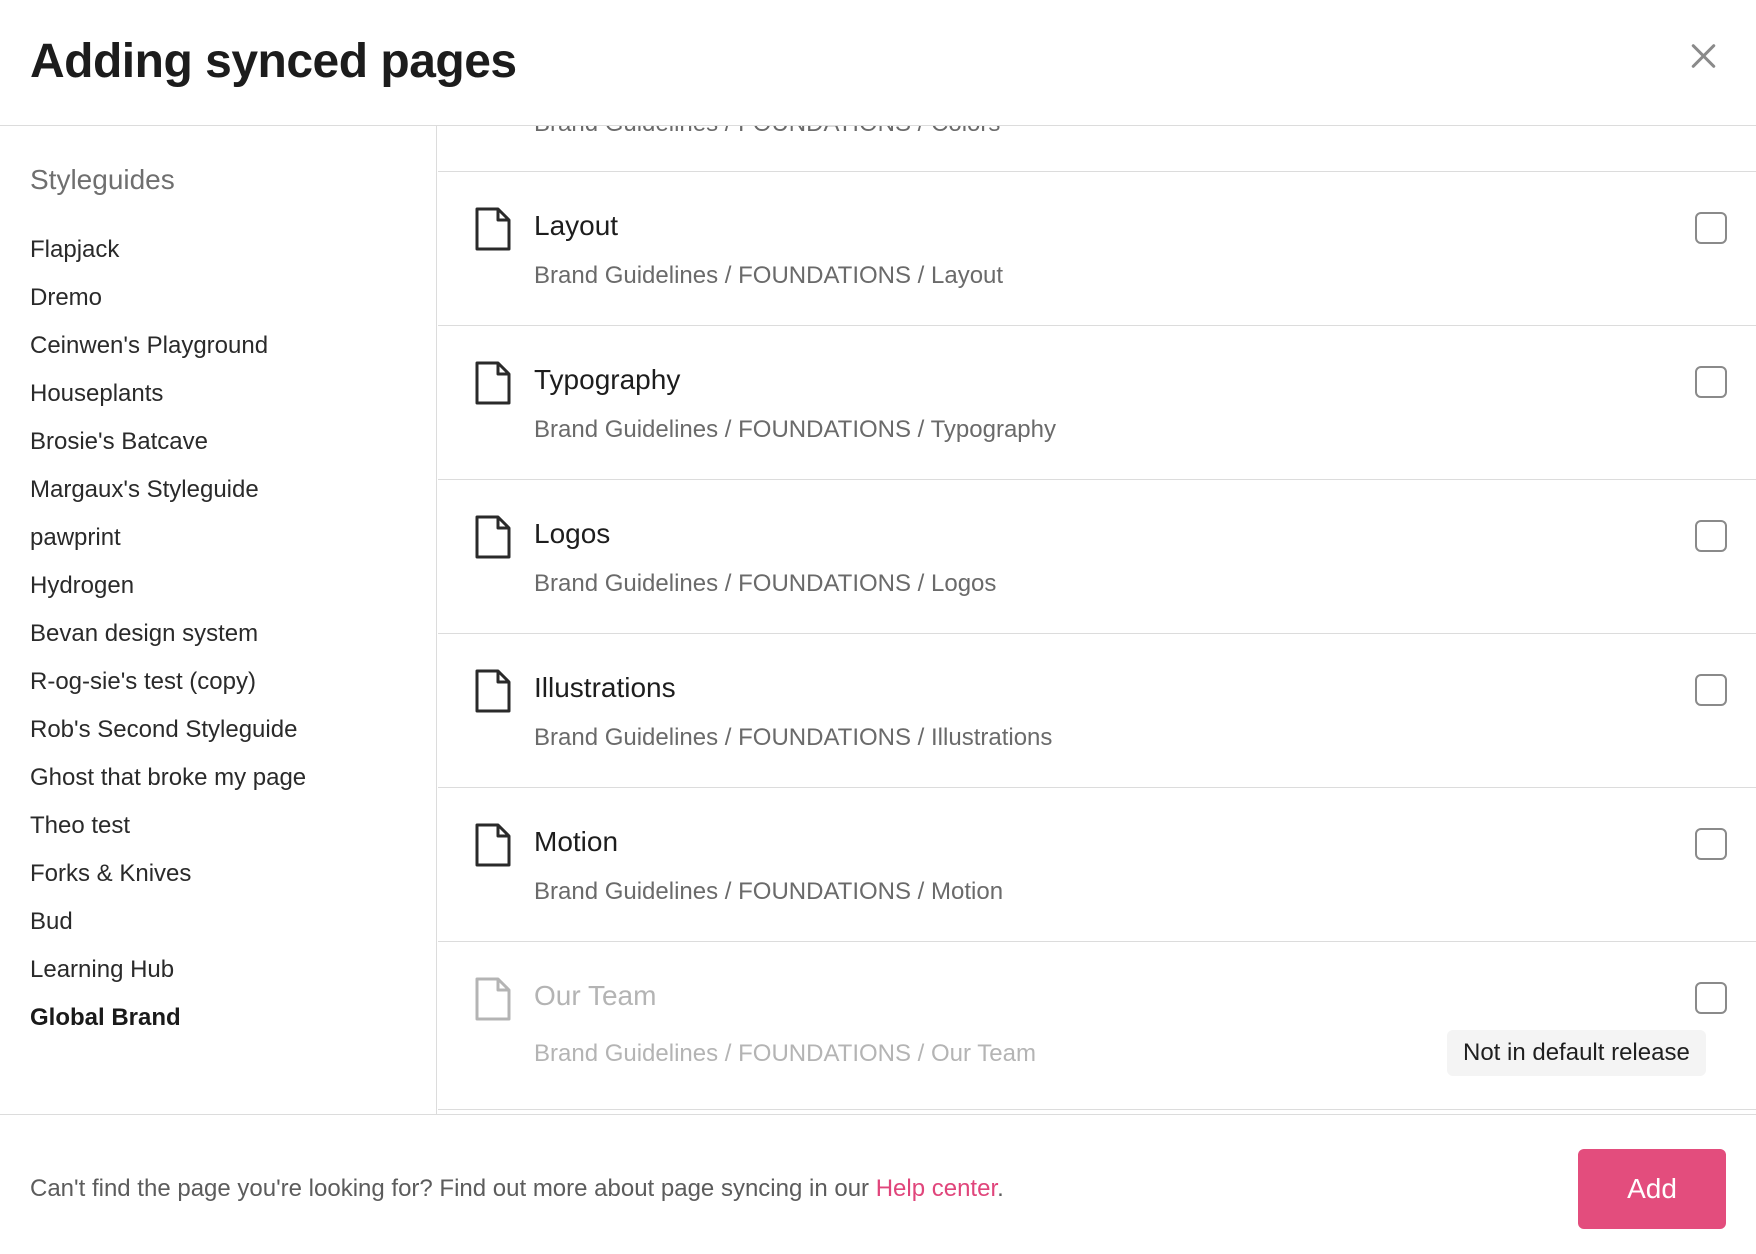 This screenshot has width=1756, height=1254. I want to click on sidebar-item: Rob's Second Styleguide, so click(168, 730).